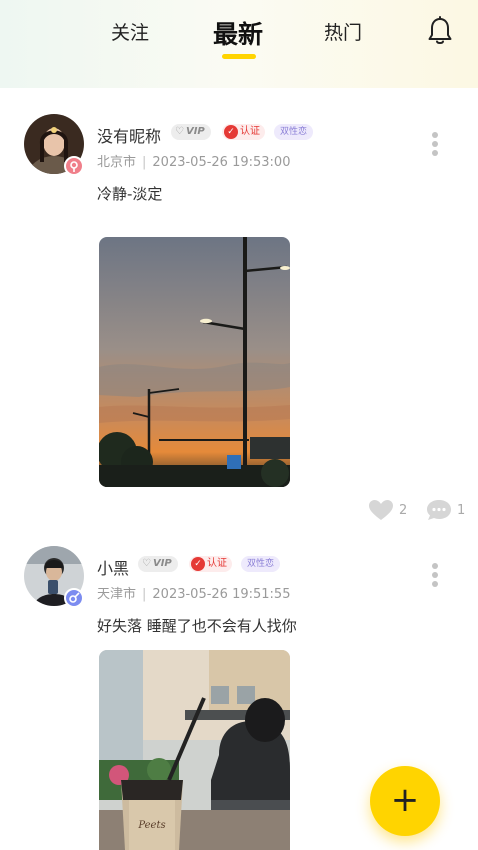 This screenshot has width=478, height=850. I want to click on tab-hot: 热门, so click(343, 31).